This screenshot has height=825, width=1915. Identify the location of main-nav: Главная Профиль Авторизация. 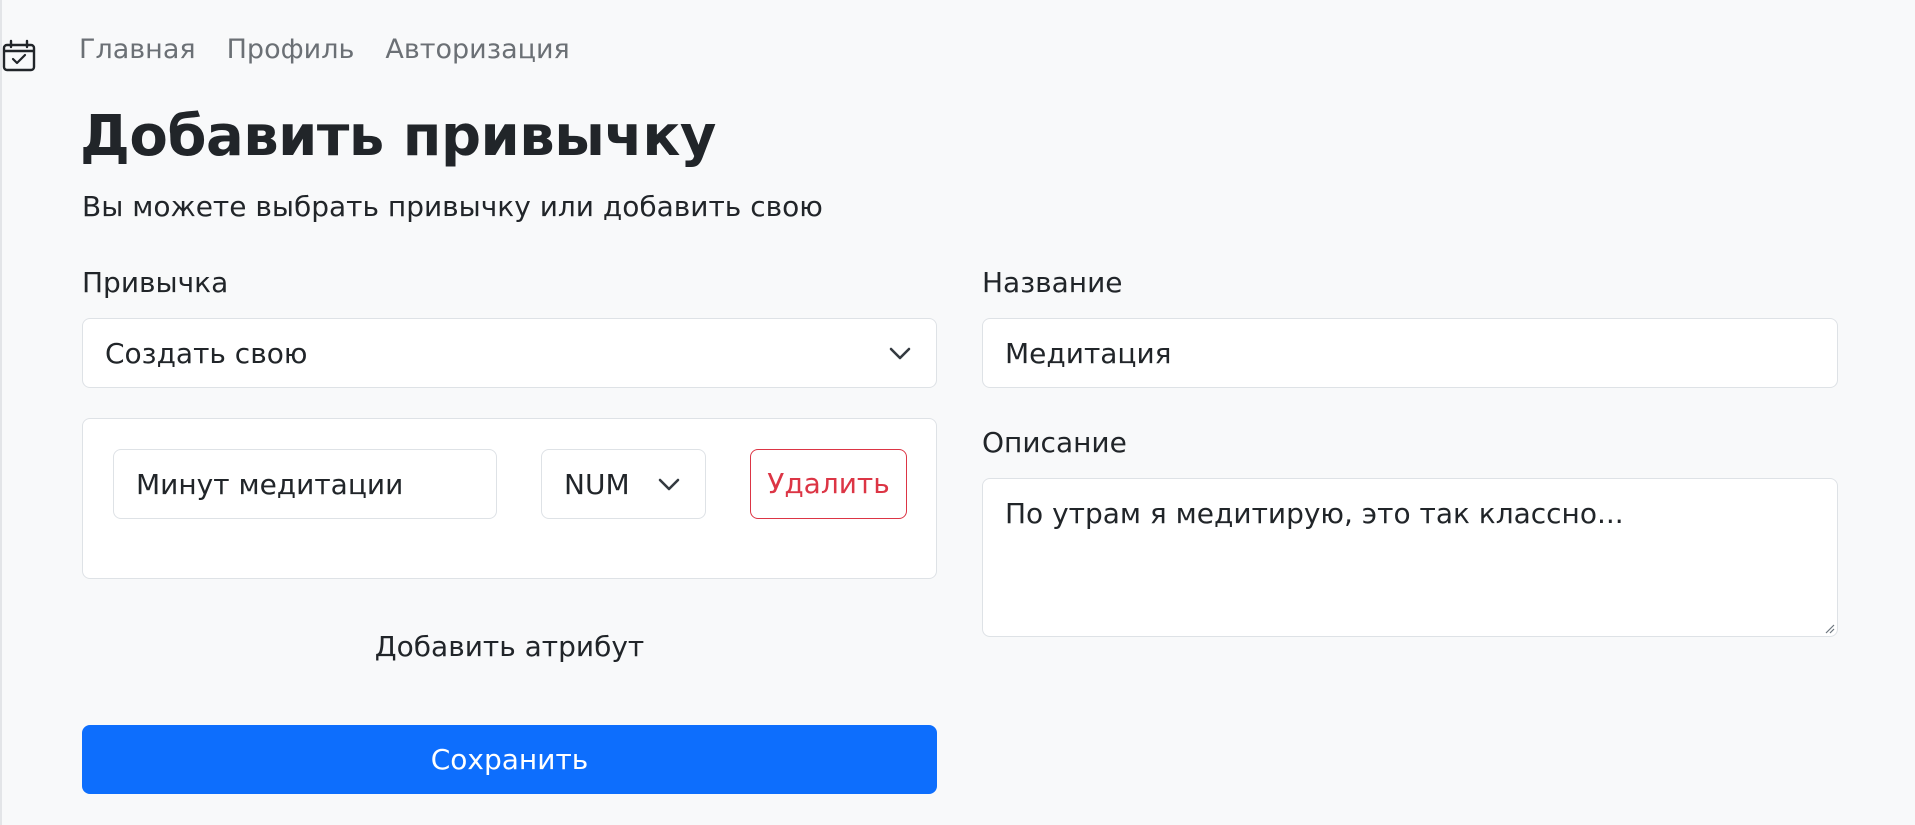
(324, 50).